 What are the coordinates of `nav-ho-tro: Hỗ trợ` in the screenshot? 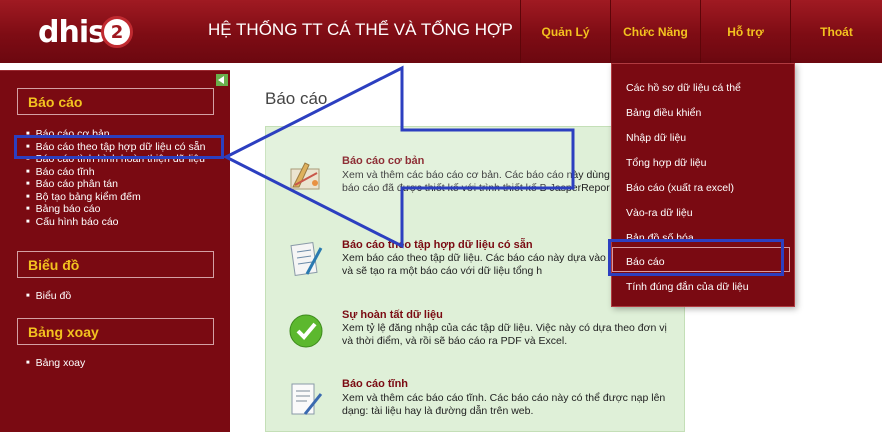 It's located at (745, 31).